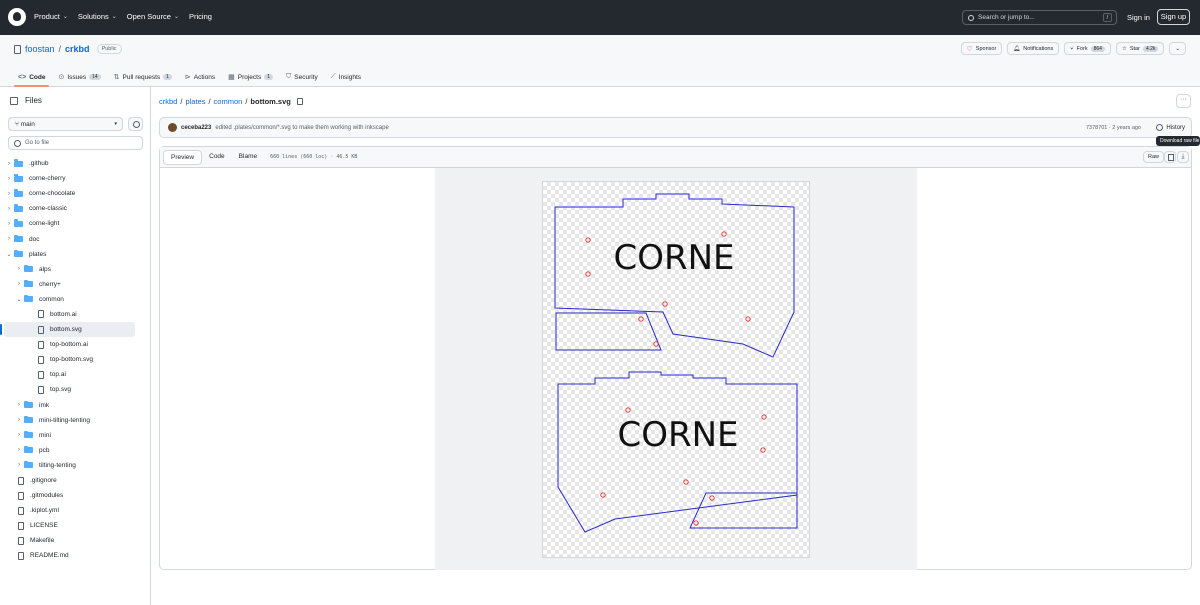 This screenshot has height=605, width=1200. Describe the element at coordinates (1039, 17) in the screenshot. I see `global-search-input: Search or jump to... /` at that location.